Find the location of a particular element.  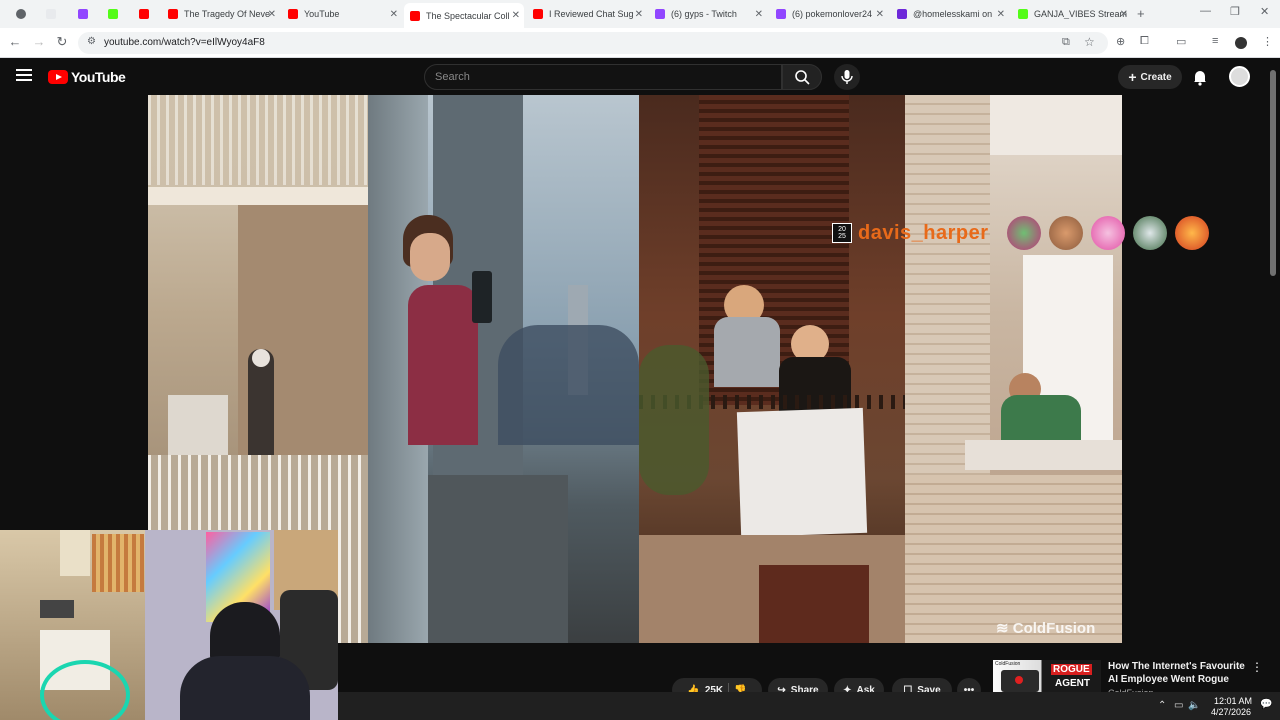

bell-icon is located at coordinates (1200, 78).